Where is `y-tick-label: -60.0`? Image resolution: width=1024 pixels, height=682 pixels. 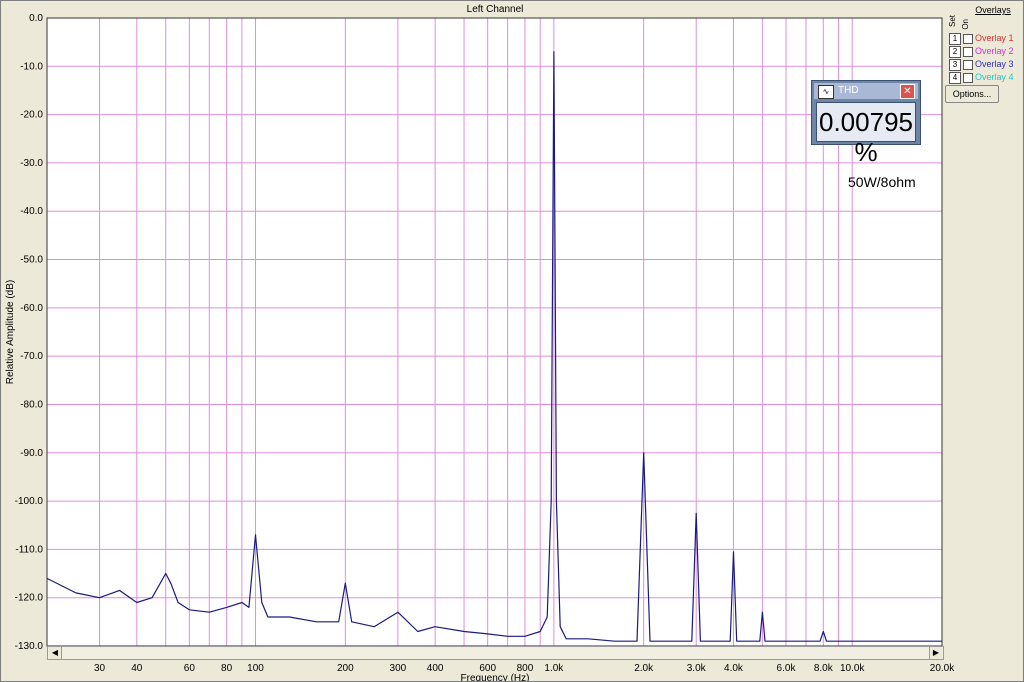 y-tick-label: -60.0 is located at coordinates (31, 308).